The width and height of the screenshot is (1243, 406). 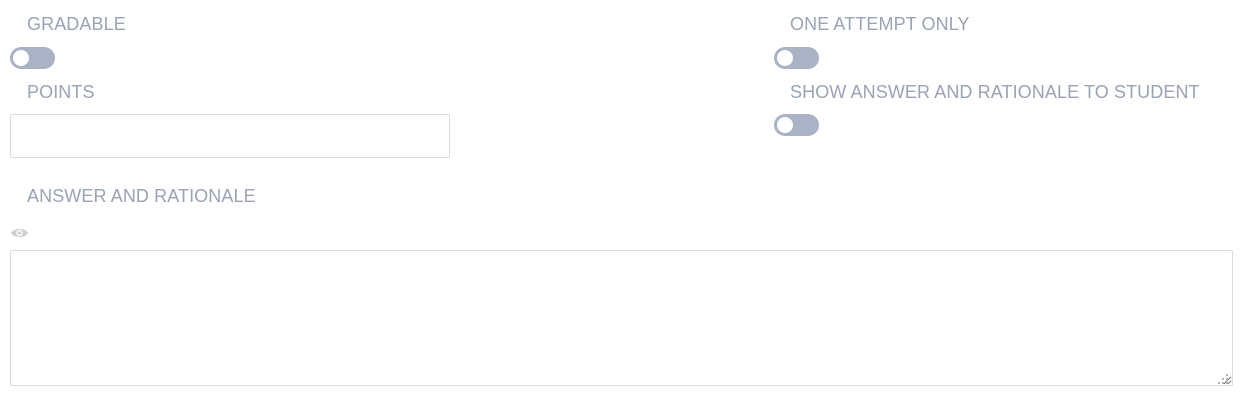 I want to click on gradable-label: GRADABLE, so click(x=76, y=24).